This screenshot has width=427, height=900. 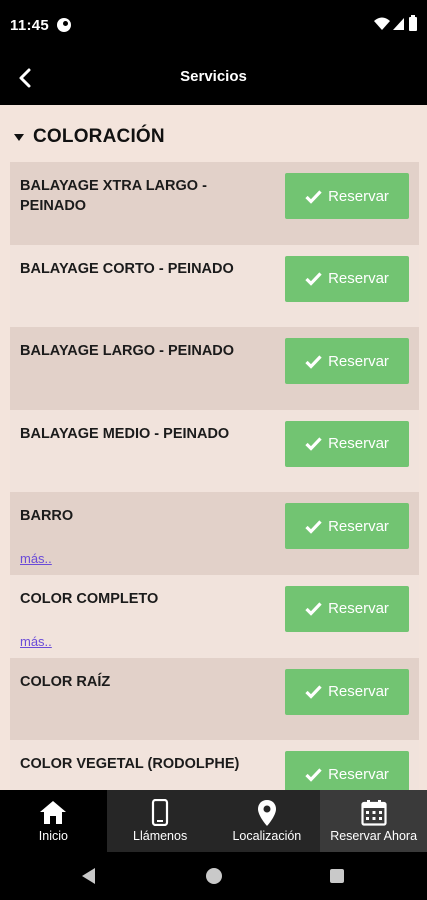 I want to click on nav-item-inicio: Inicio, so click(x=53, y=821).